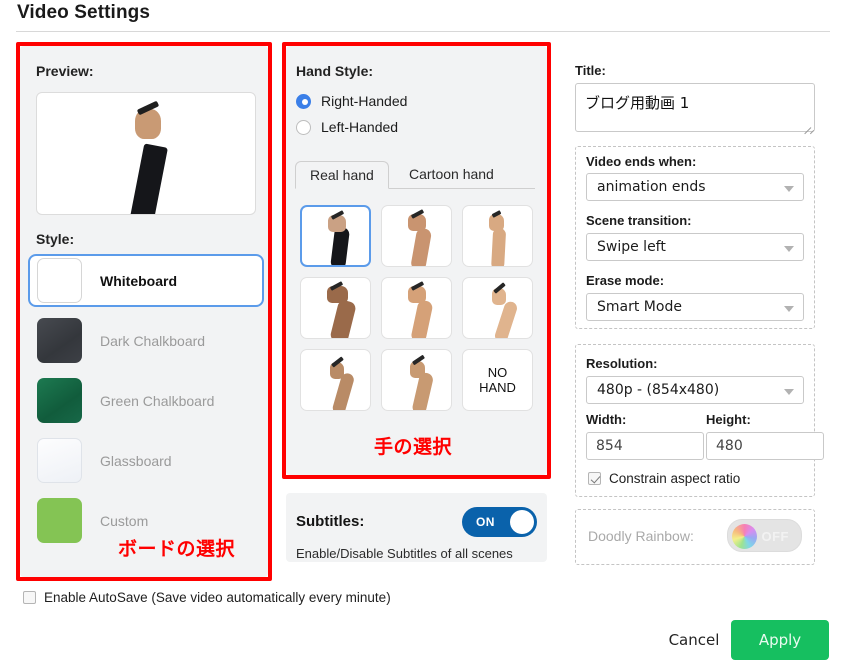 Image resolution: width=856 pixels, height=664 pixels. I want to click on cancel-button: Cancel, so click(694, 640).